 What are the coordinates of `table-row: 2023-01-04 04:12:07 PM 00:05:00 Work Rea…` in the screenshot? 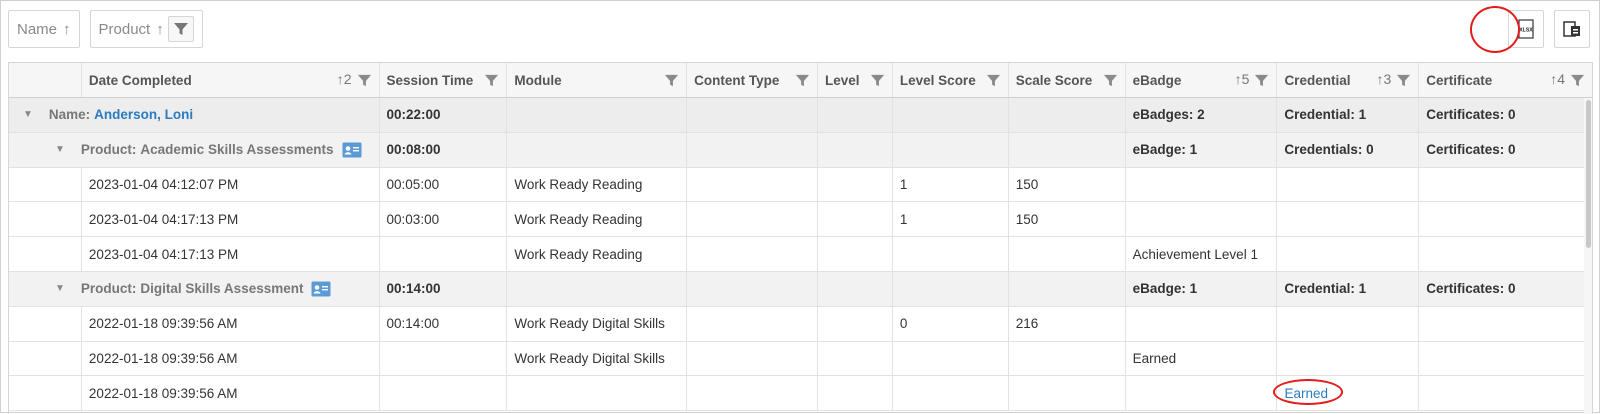 It's located at (800, 185).